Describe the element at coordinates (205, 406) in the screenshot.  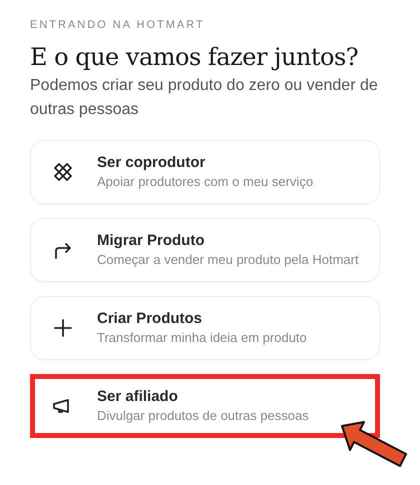
I see `option-card: Ser afiliado Divulgar produtos de outras pessoas` at that location.